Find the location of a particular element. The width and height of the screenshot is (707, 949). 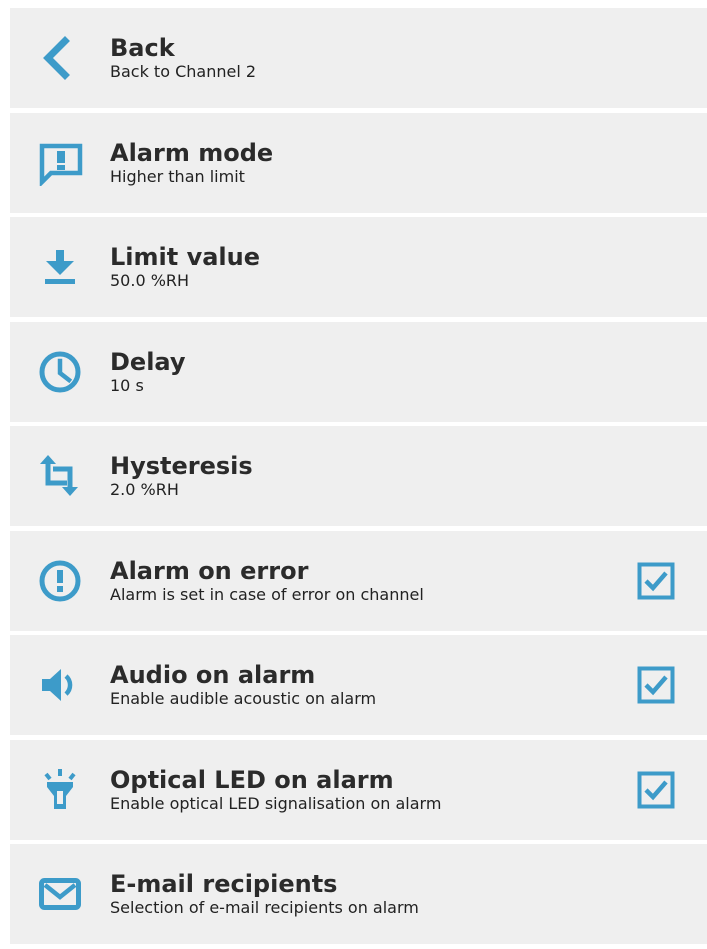

speaker-icon is located at coordinates (60, 685).